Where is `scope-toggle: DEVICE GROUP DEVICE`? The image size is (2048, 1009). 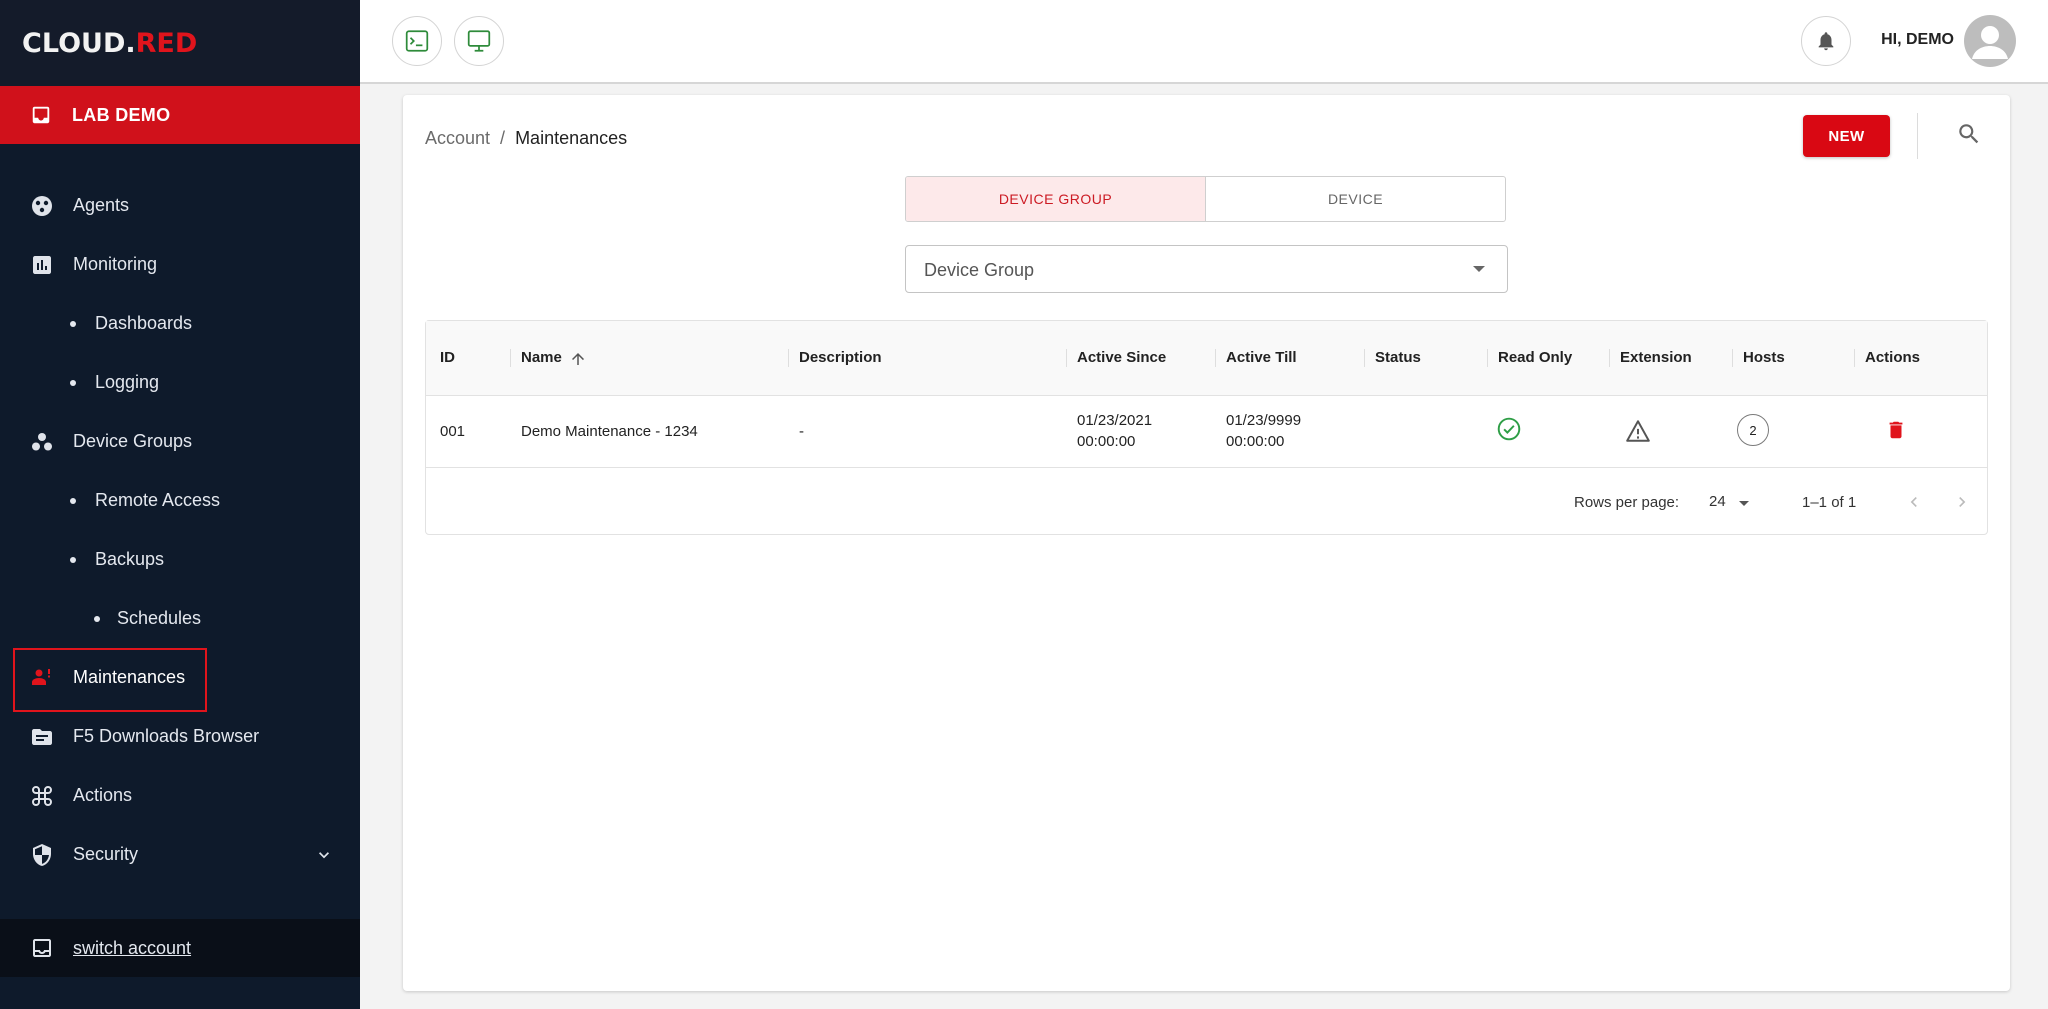
scope-toggle: DEVICE GROUP DEVICE is located at coordinates (1205, 199).